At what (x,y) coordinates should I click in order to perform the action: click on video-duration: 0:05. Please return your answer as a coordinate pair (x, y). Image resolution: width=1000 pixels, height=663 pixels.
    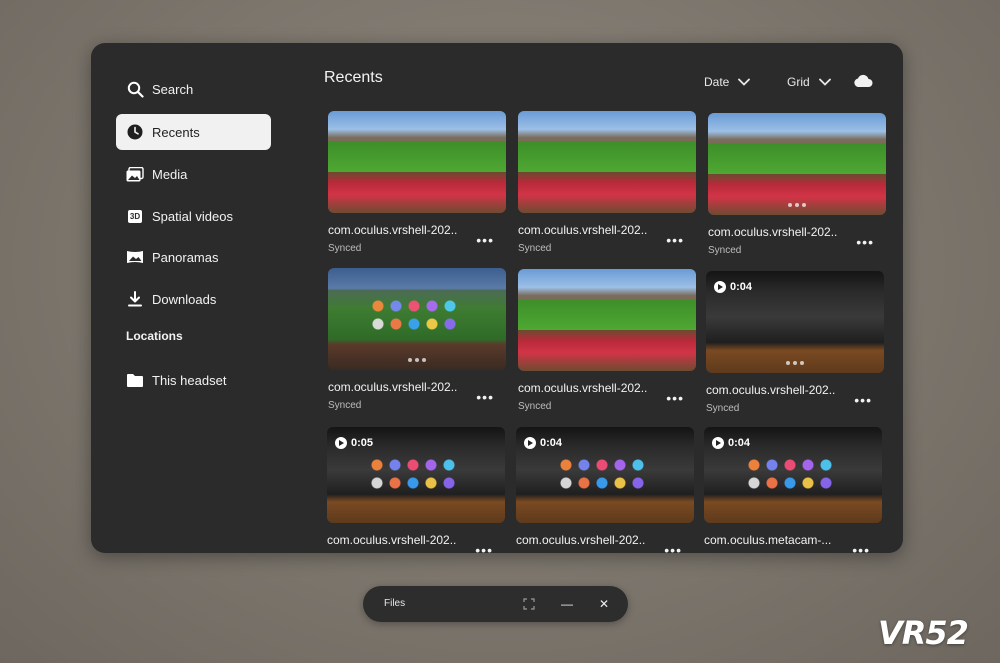
    Looking at the image, I should click on (354, 443).